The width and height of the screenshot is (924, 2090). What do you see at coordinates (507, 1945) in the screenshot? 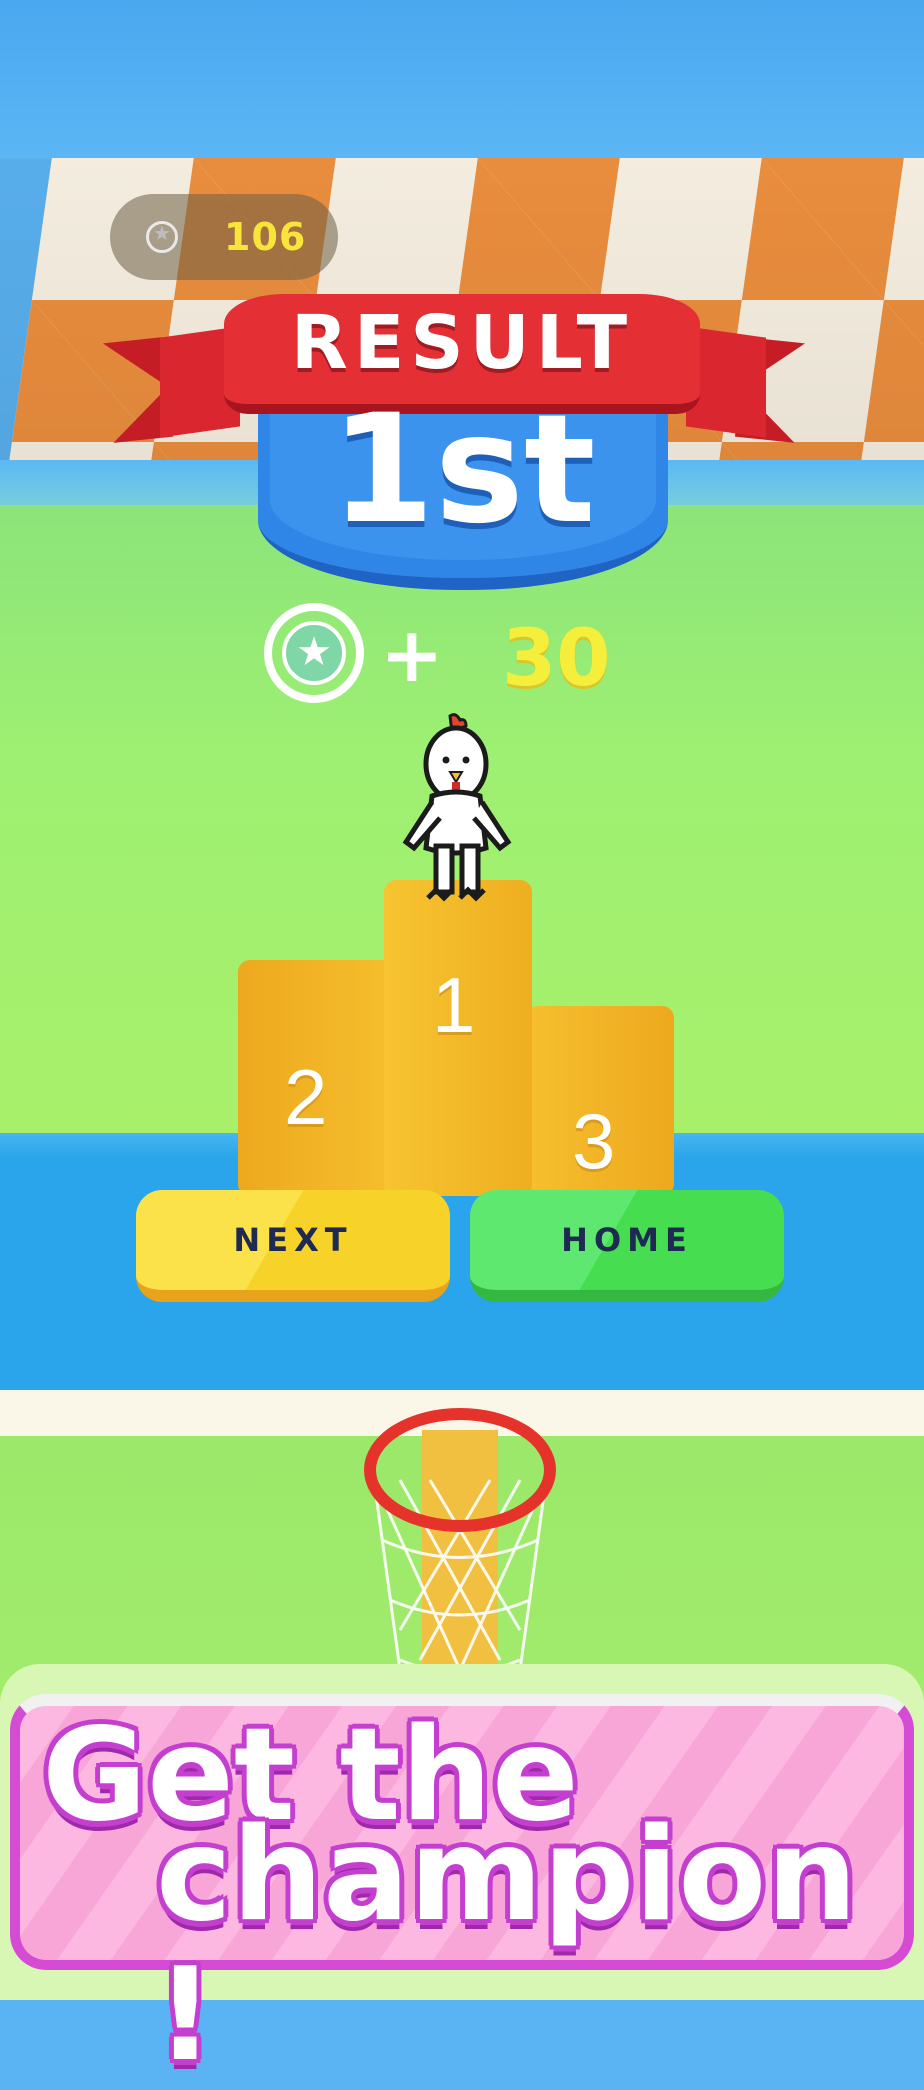
I see `promo-headline-line2: champion !` at bounding box center [507, 1945].